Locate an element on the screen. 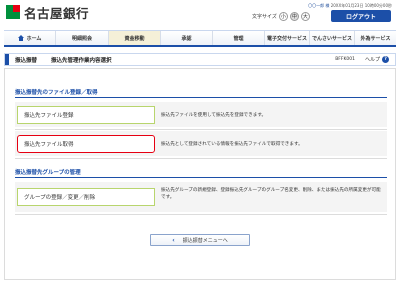 The width and height of the screenshot is (400, 284). page-title: 振込先管理作業内容選択 is located at coordinates (81, 60).